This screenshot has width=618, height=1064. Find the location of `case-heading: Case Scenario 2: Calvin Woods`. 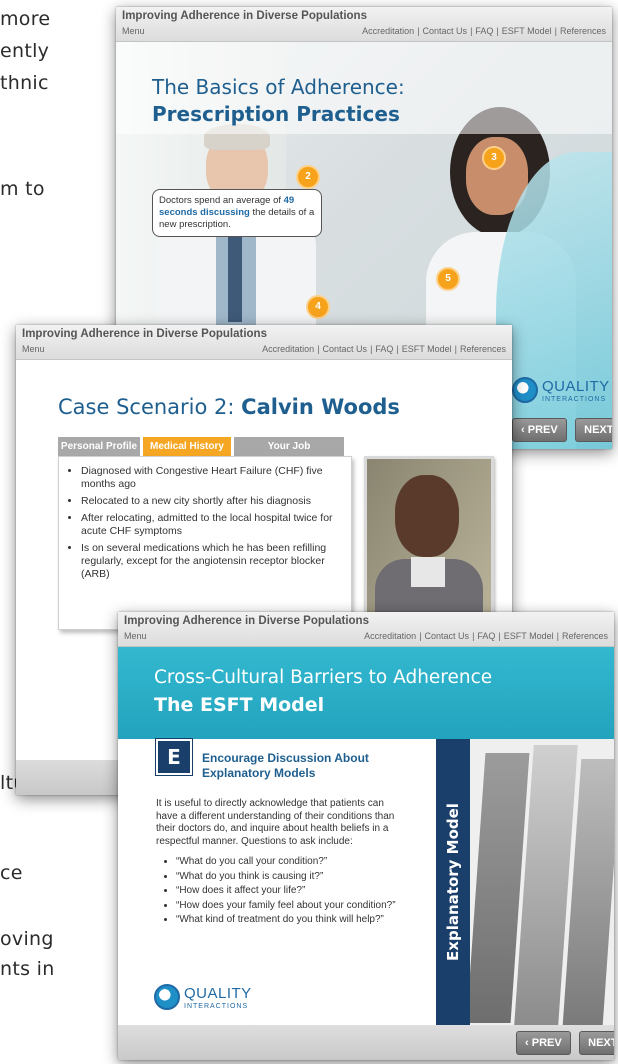

case-heading: Case Scenario 2: Calvin Woods is located at coordinates (229, 407).